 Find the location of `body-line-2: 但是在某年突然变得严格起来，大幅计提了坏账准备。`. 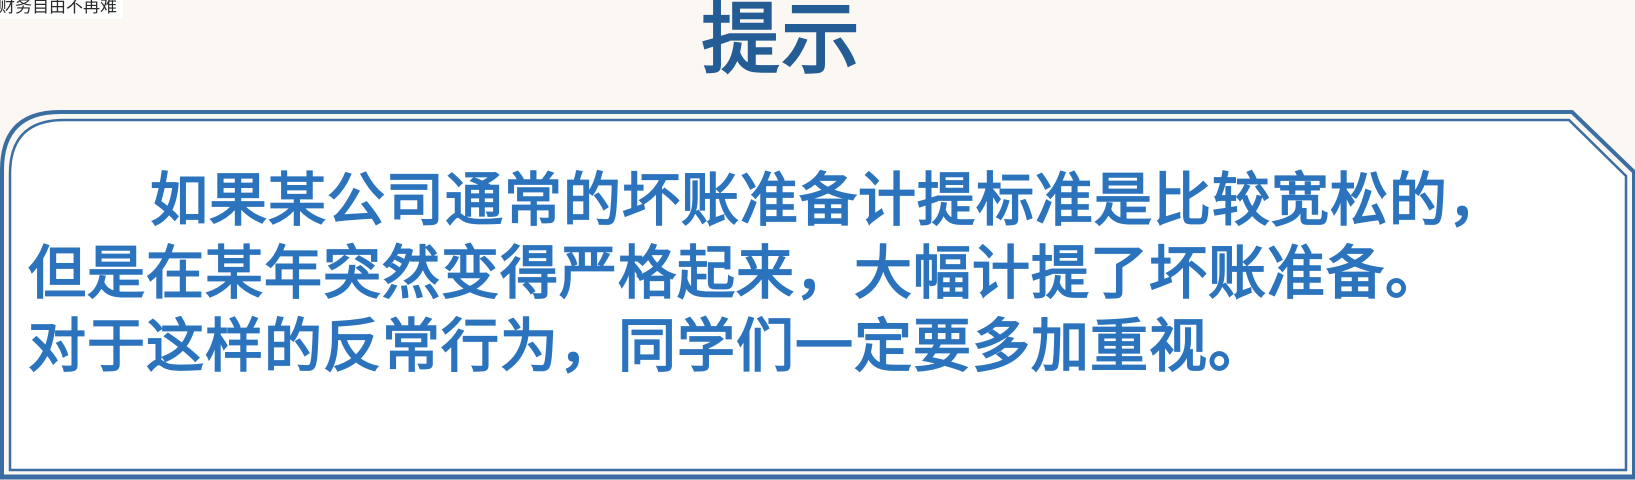

body-line-2: 但是在某年突然变得严格起来，大幅计提了坏账准备。 is located at coordinates (736, 273).